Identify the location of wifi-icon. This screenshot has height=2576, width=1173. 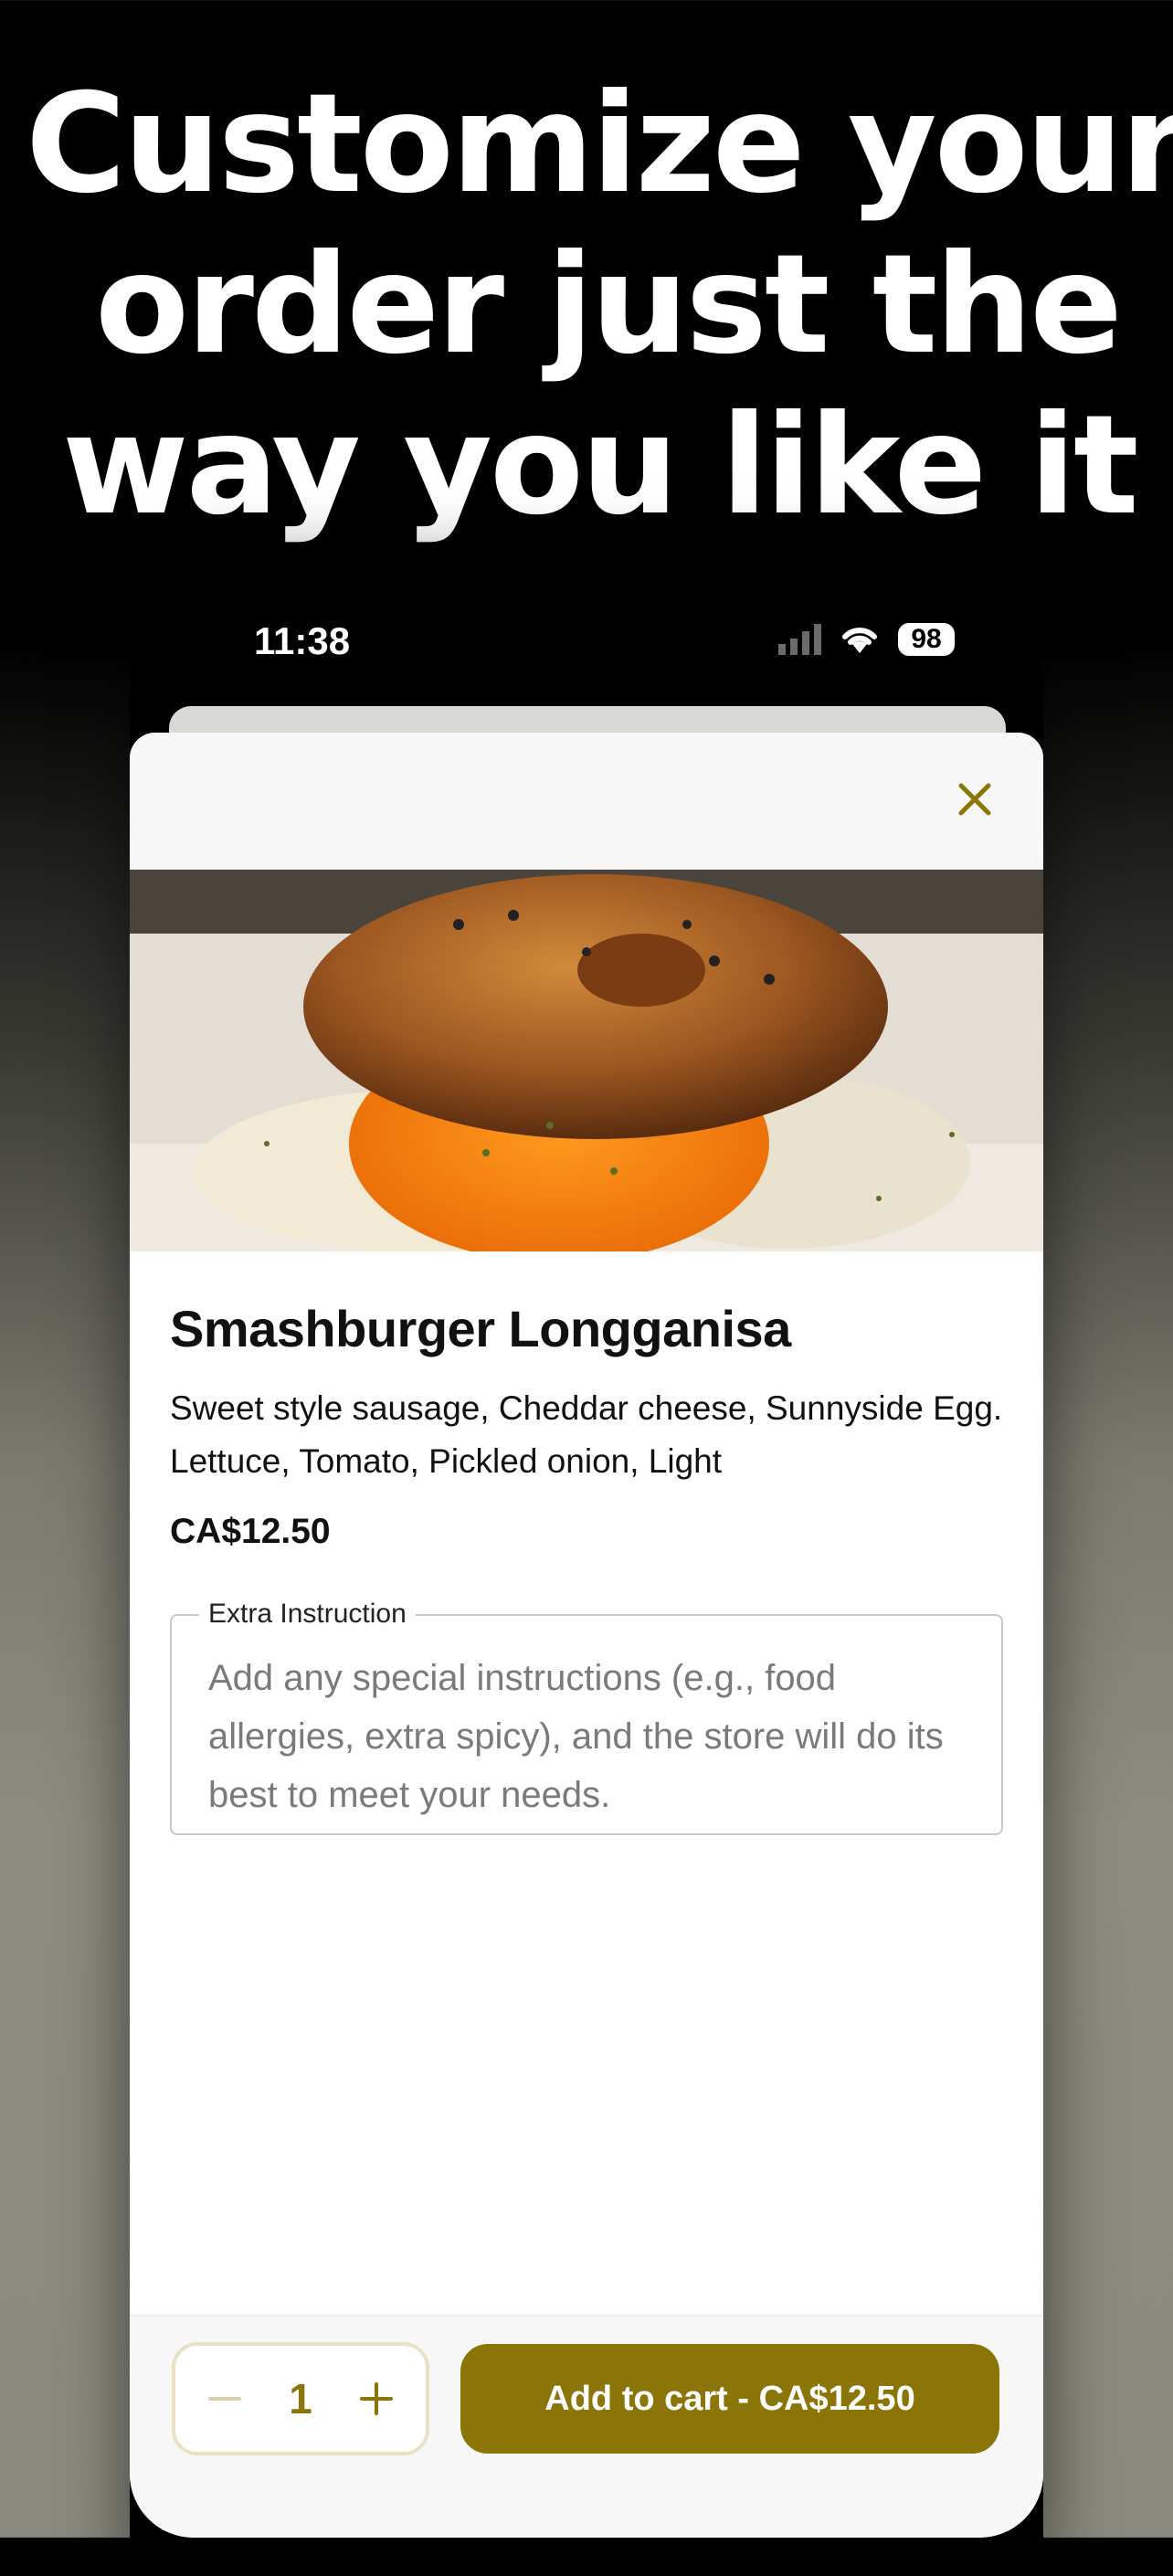
(859, 640).